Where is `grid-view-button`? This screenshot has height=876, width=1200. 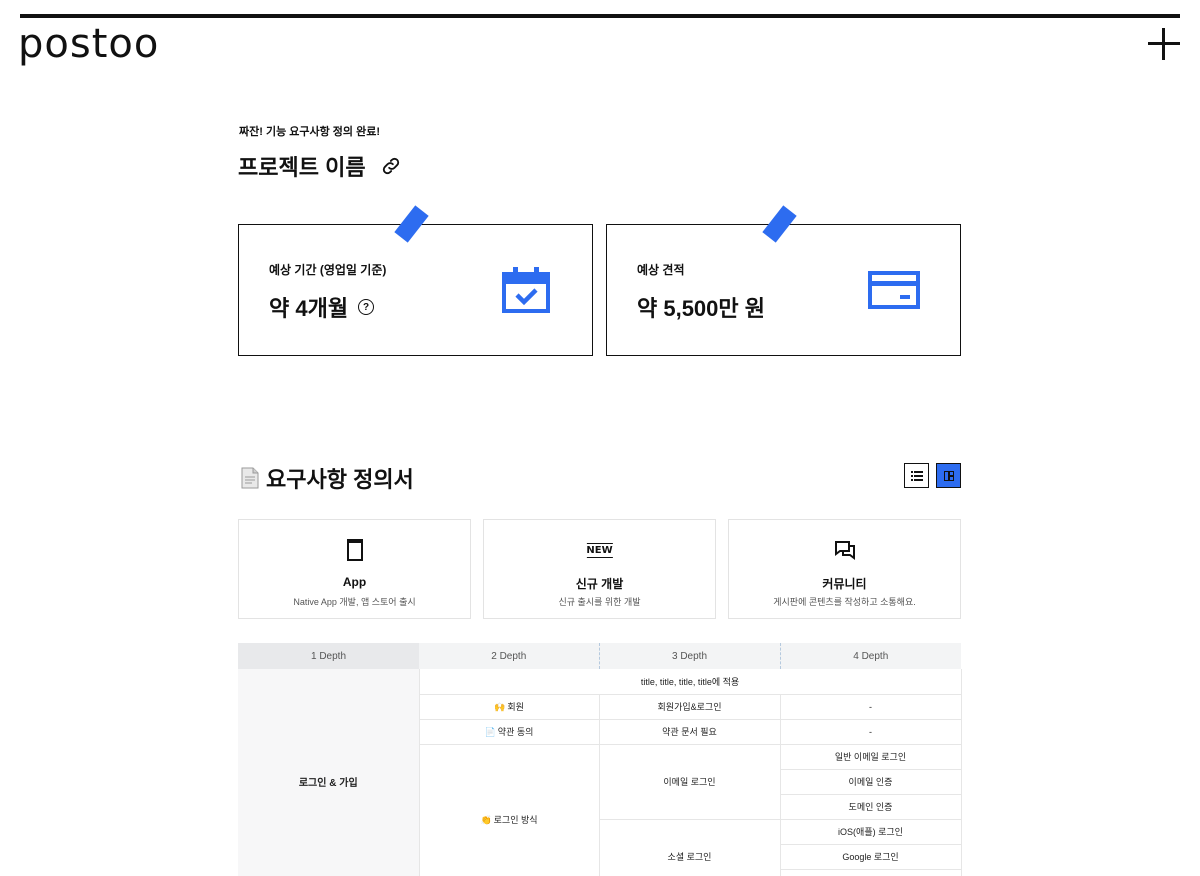 grid-view-button is located at coordinates (948, 475).